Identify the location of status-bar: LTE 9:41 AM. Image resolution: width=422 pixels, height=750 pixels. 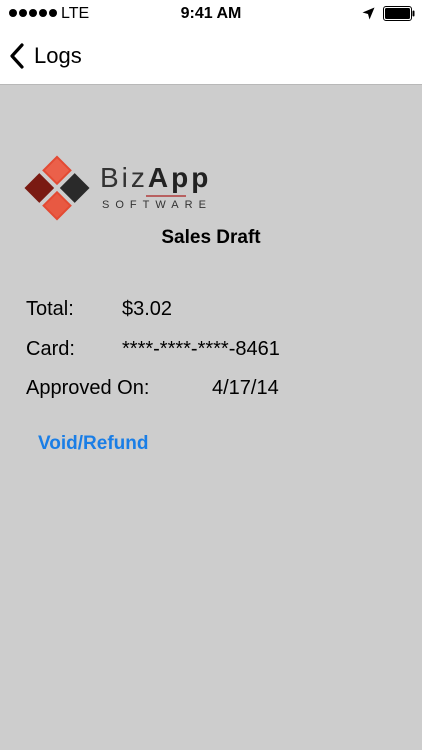
(211, 14).